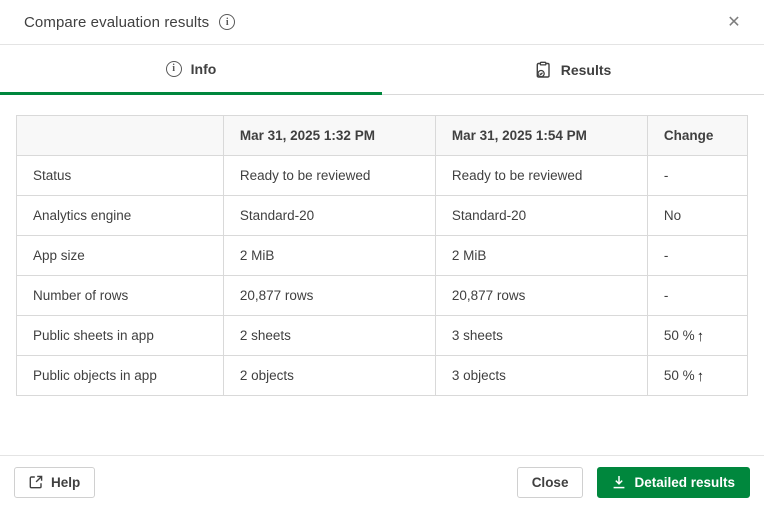 The width and height of the screenshot is (764, 508). I want to click on header-eval2-timestamp: Mar 31, 2025 1:54 PM, so click(541, 135).